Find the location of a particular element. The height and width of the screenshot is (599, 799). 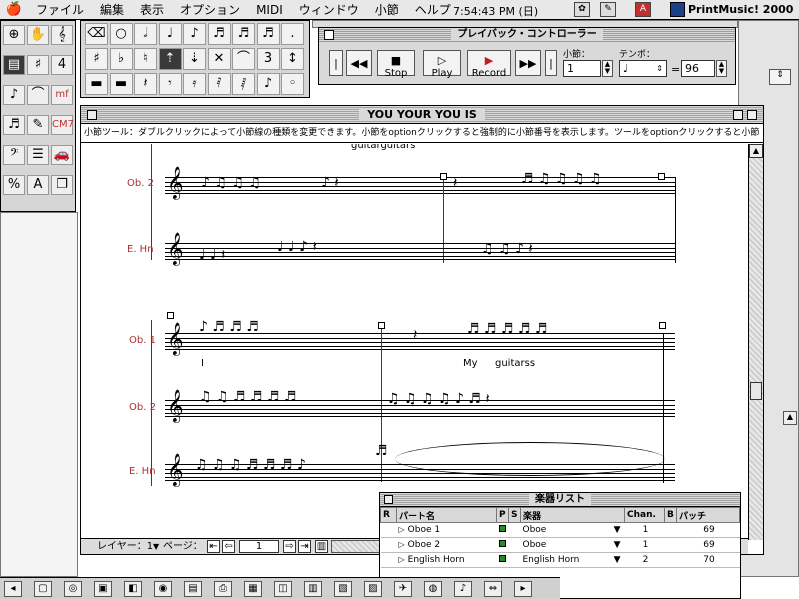

expression-icon: mf is located at coordinates (62, 95).